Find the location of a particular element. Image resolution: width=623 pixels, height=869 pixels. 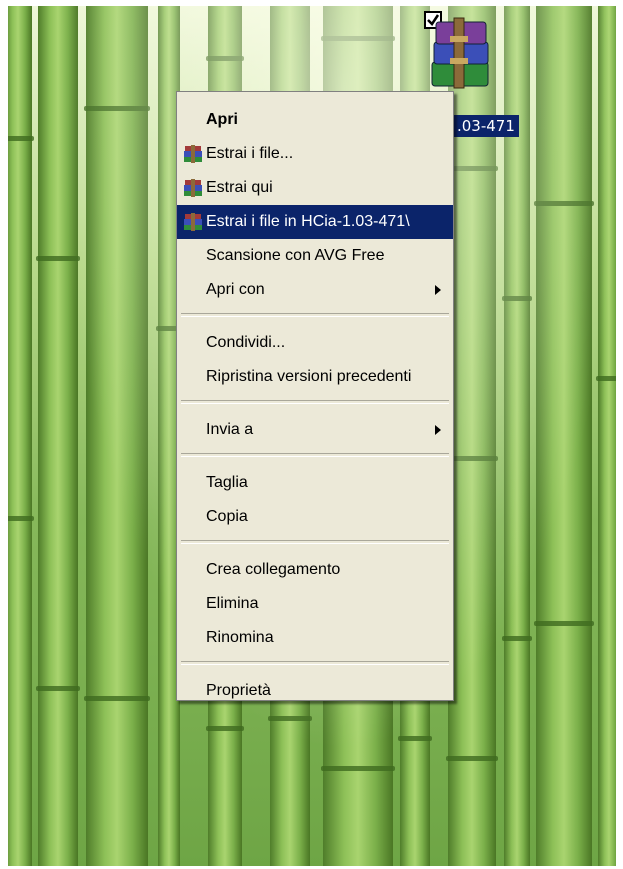

menu-item-cut: Taglia is located at coordinates (315, 483).